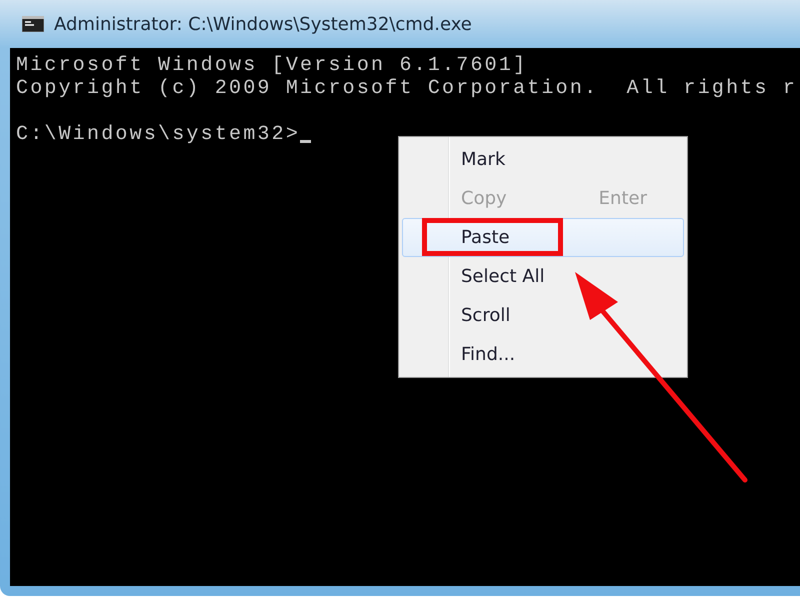 The image size is (800, 600). Describe the element at coordinates (263, 24) in the screenshot. I see `window-title: Administrator: C:\Windows\System32\cmd.exe` at that location.